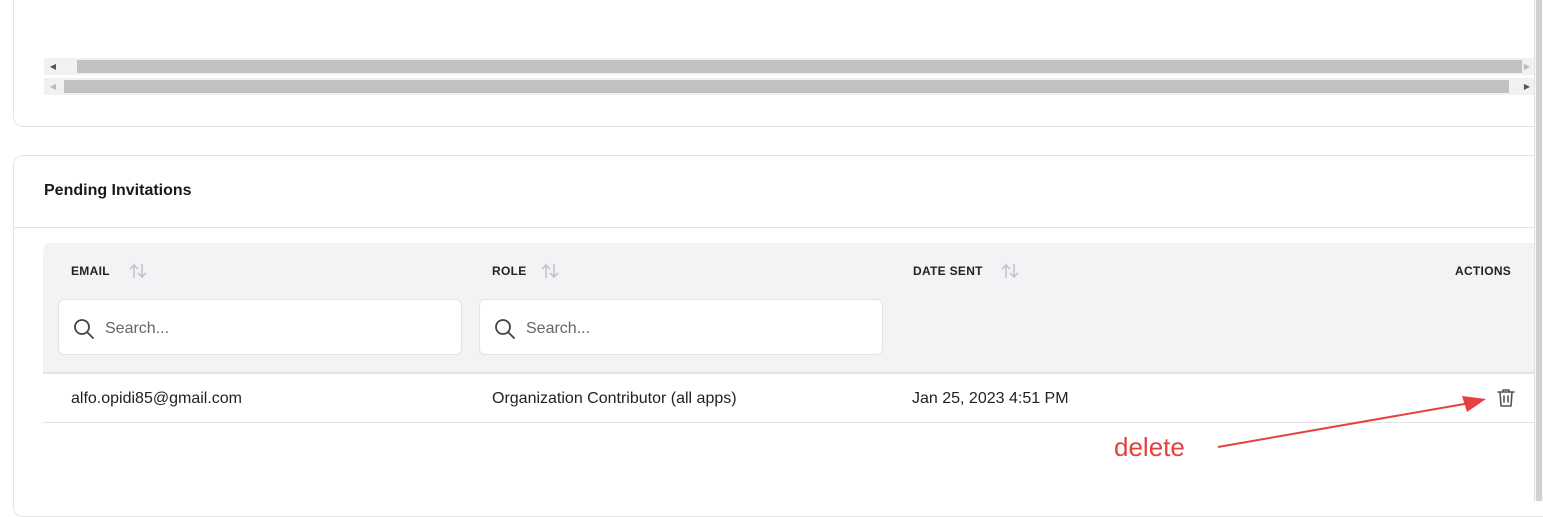 This screenshot has width=1543, height=517. I want to click on email-search-field, so click(260, 327).